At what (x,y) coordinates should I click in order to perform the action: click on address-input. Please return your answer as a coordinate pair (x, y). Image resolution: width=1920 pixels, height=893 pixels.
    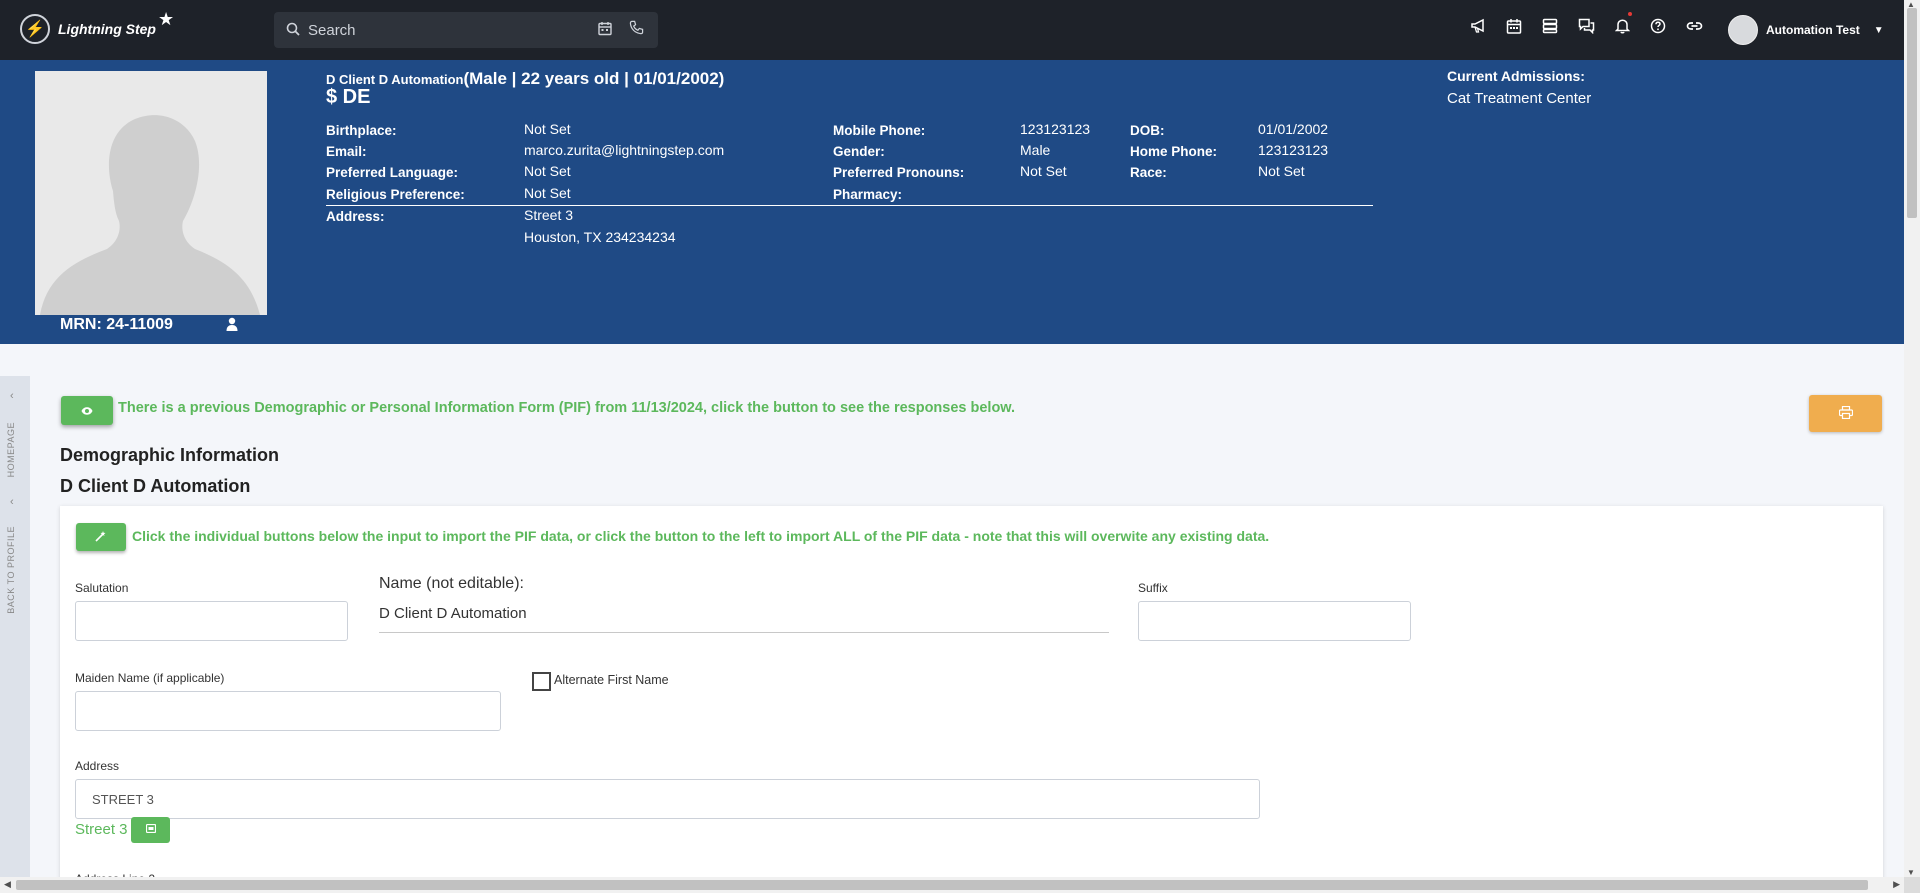
    Looking at the image, I should click on (667, 799).